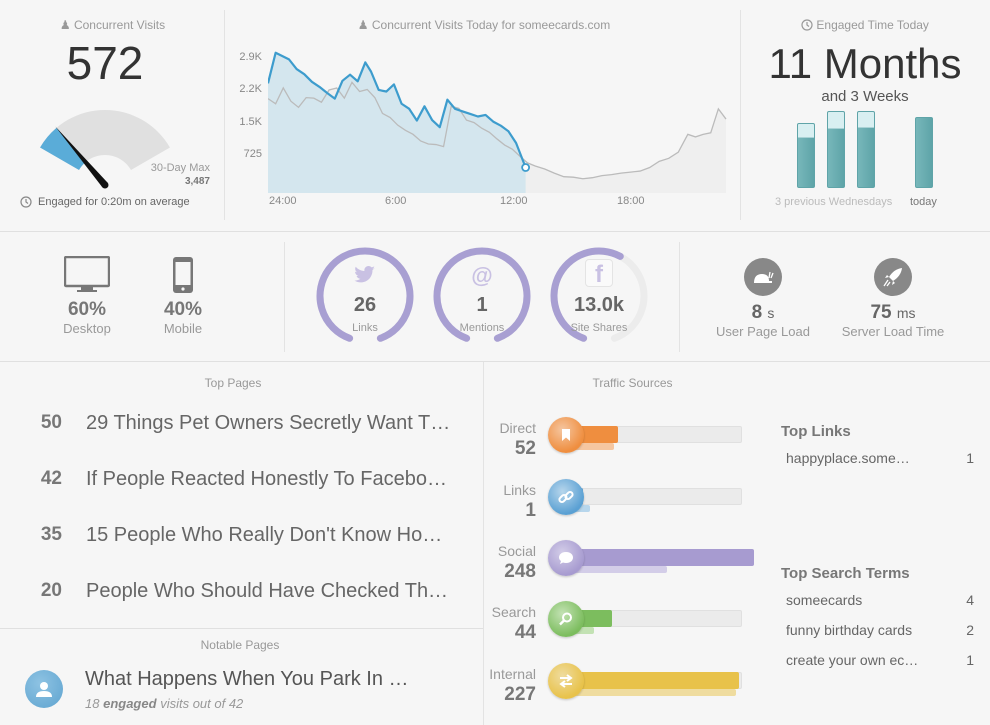 This screenshot has width=990, height=725. What do you see at coordinates (105, 63) in the screenshot?
I see `concurrent-visits-value: 572` at bounding box center [105, 63].